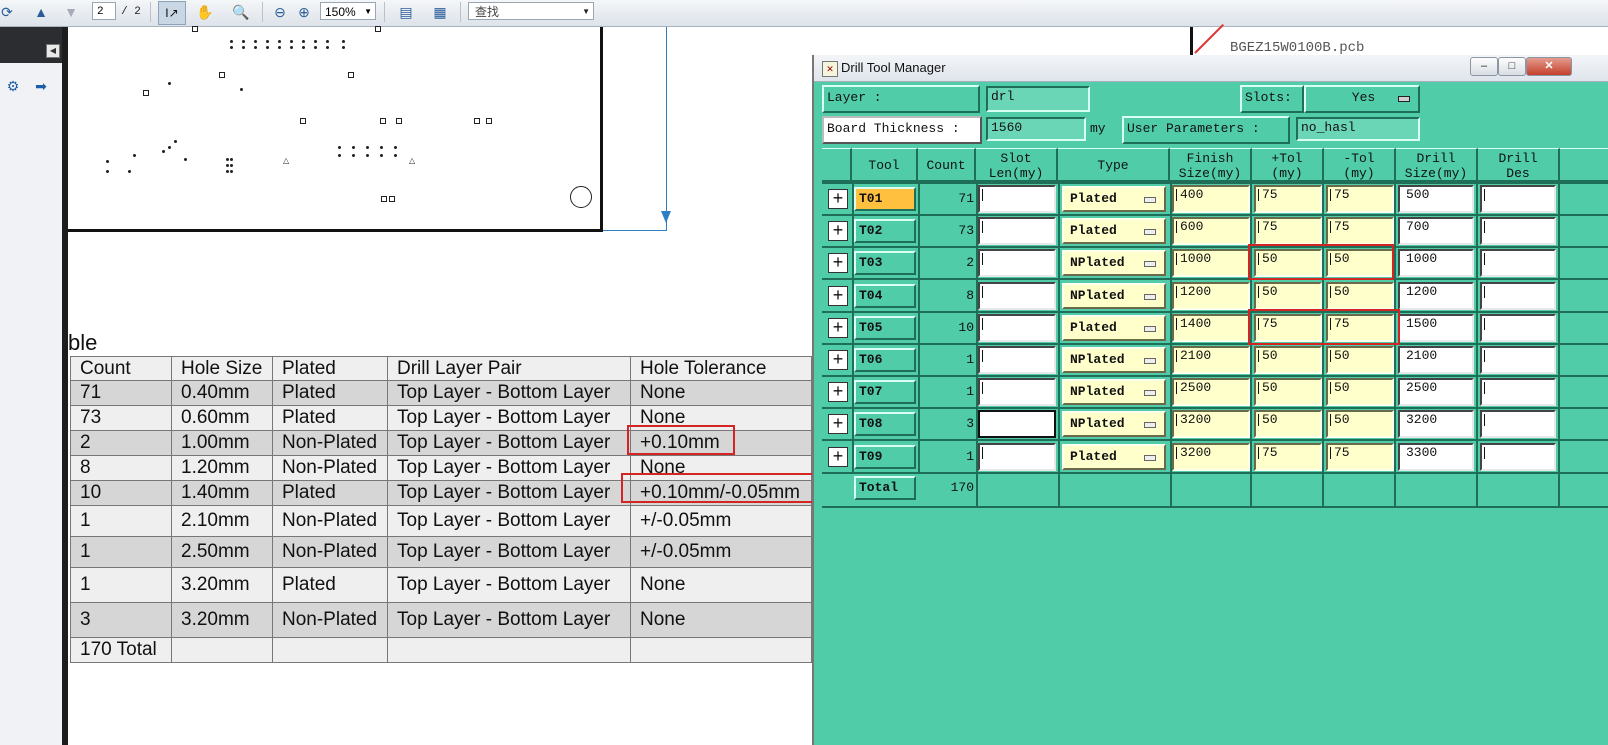  I want to click on finish-input: 1200, so click(1211, 296).